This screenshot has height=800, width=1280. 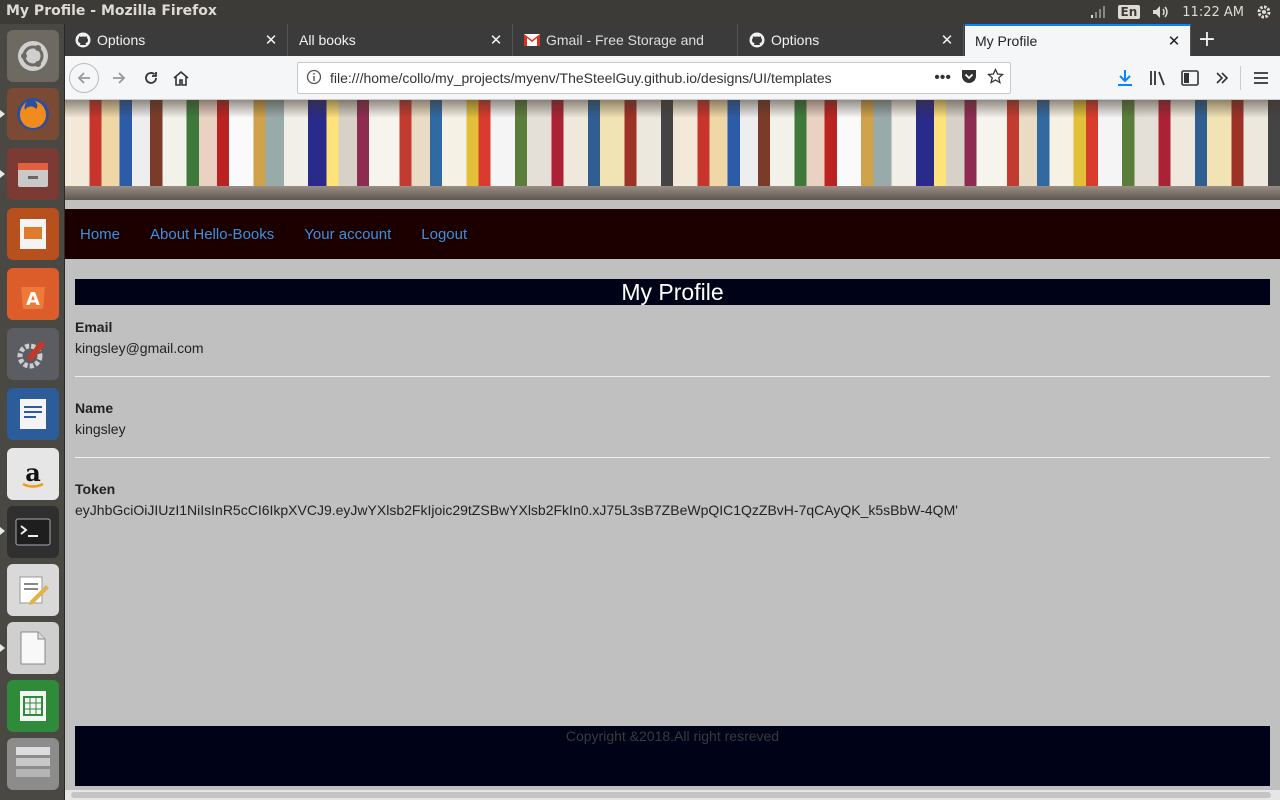 What do you see at coordinates (851, 40) in the screenshot?
I see `tab-options-2: Options ✕` at bounding box center [851, 40].